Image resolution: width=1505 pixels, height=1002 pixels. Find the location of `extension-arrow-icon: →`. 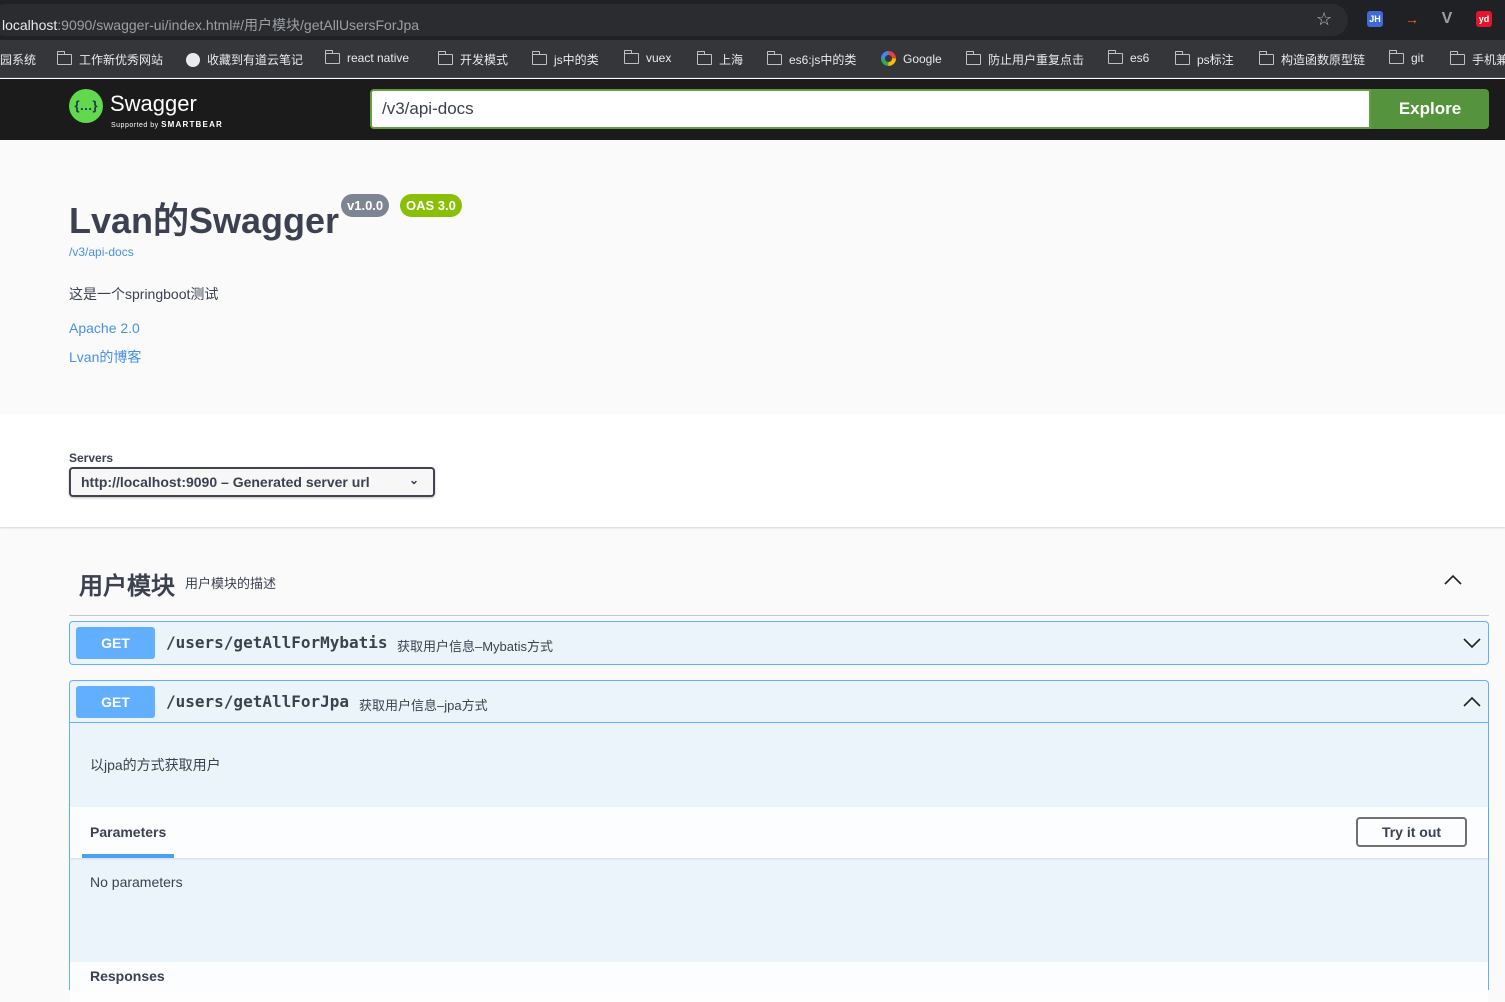

extension-arrow-icon: → is located at coordinates (1412, 19).